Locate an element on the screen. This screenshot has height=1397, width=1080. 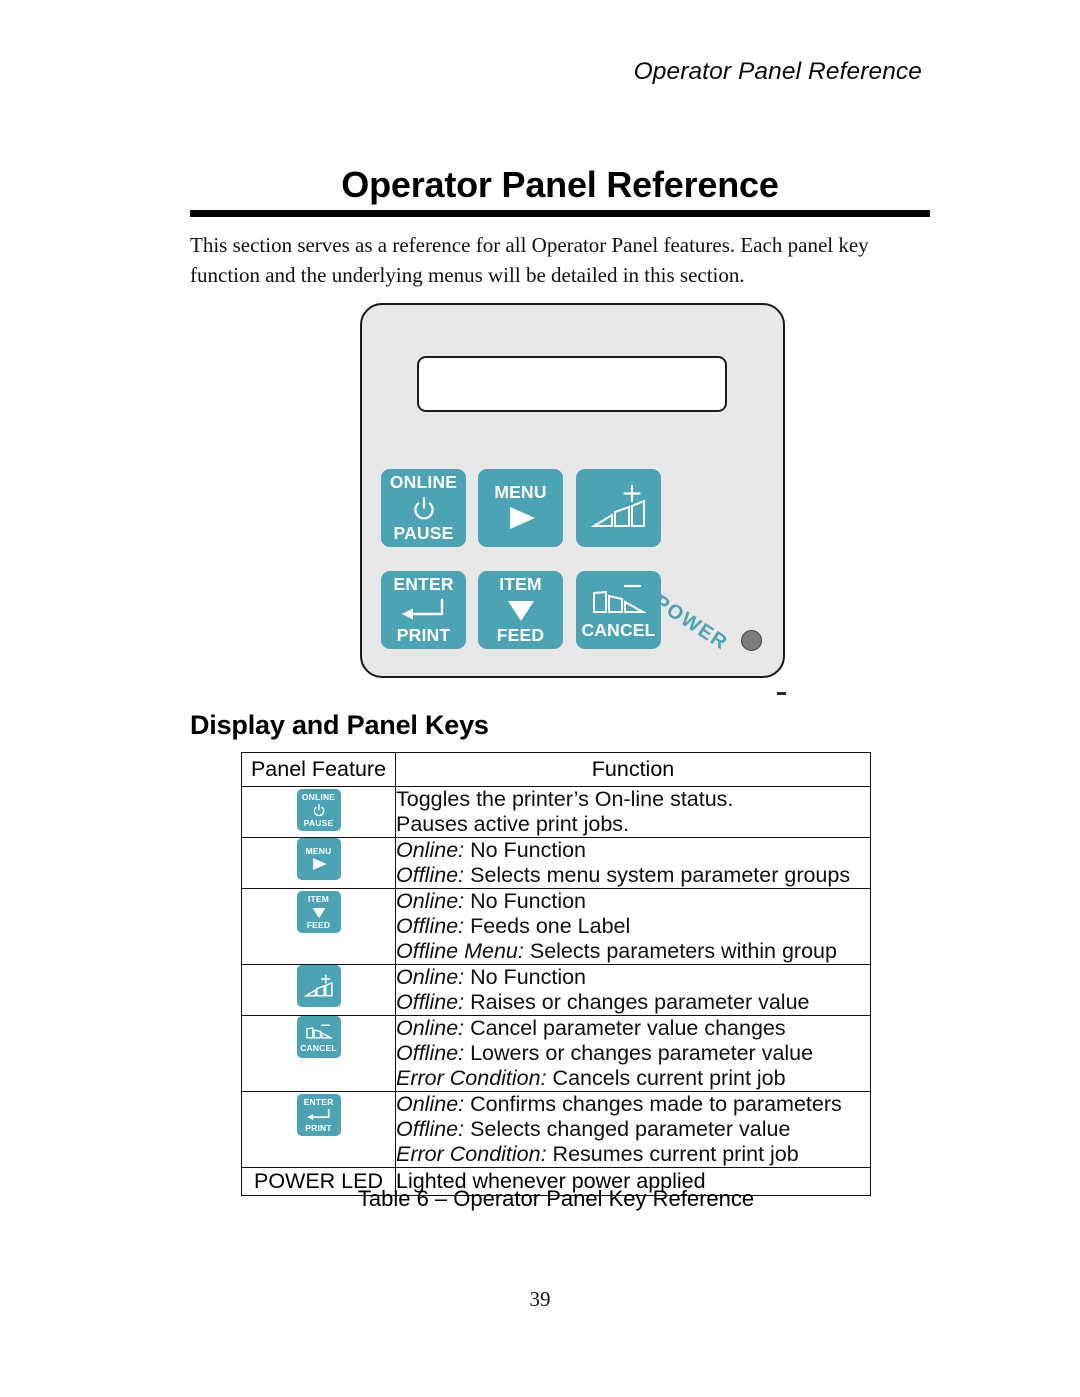
panel-key-pause-label: PAUSE is located at coordinates (423, 533).